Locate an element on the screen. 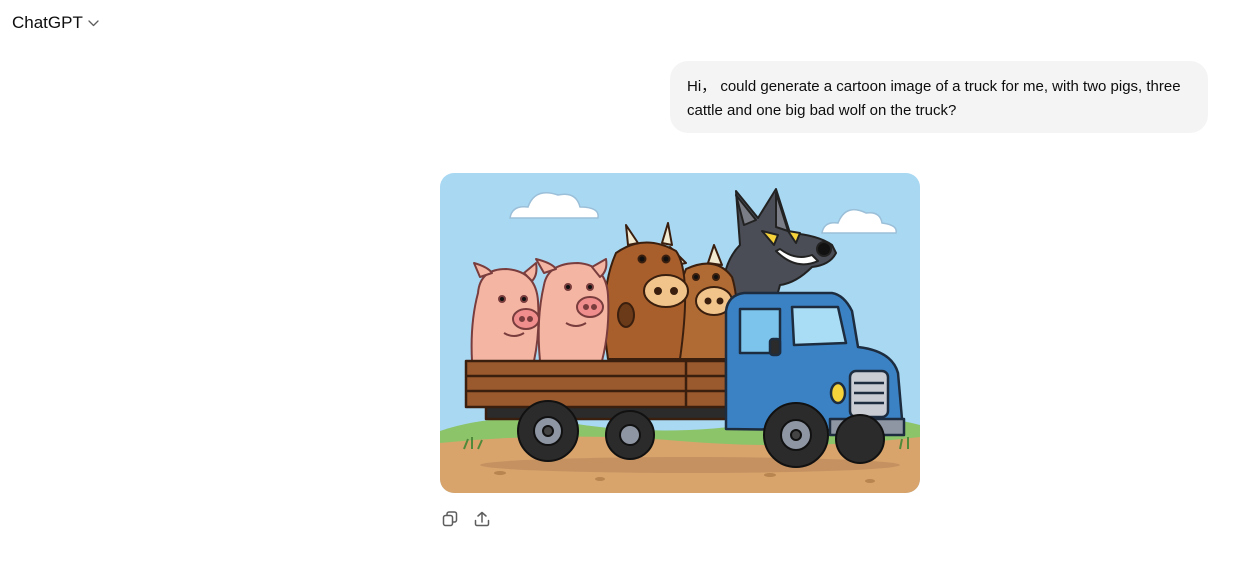 The height and width of the screenshot is (585, 1253). model-name: ChatGPT is located at coordinates (47, 22).